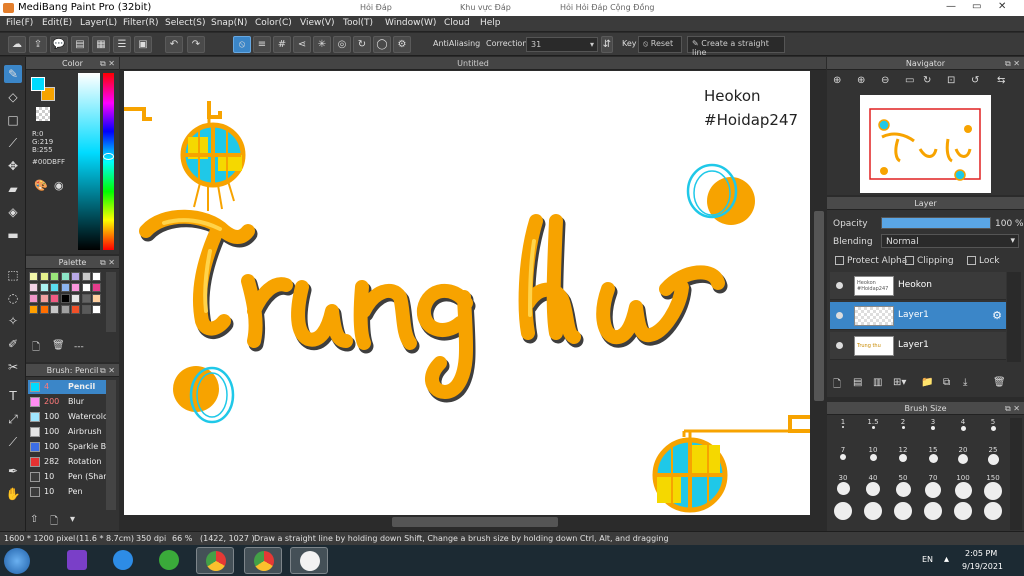 This screenshot has height=576, width=1024. Describe the element at coordinates (382, 44) in the screenshot. I see `ellipse-snap-icon: ◯` at that location.